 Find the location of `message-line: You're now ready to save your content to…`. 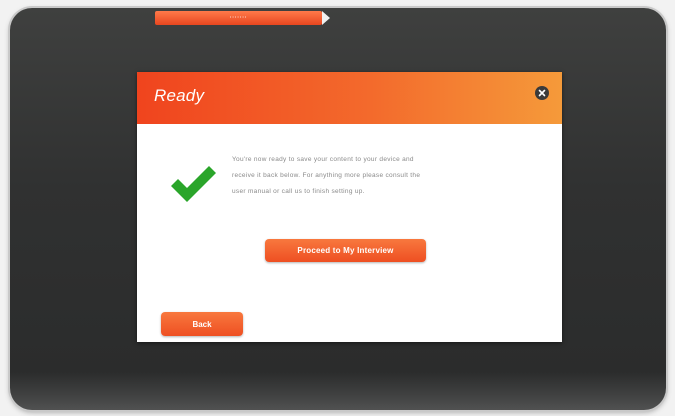

message-line: You're now ready to save your content to… is located at coordinates (323, 159).